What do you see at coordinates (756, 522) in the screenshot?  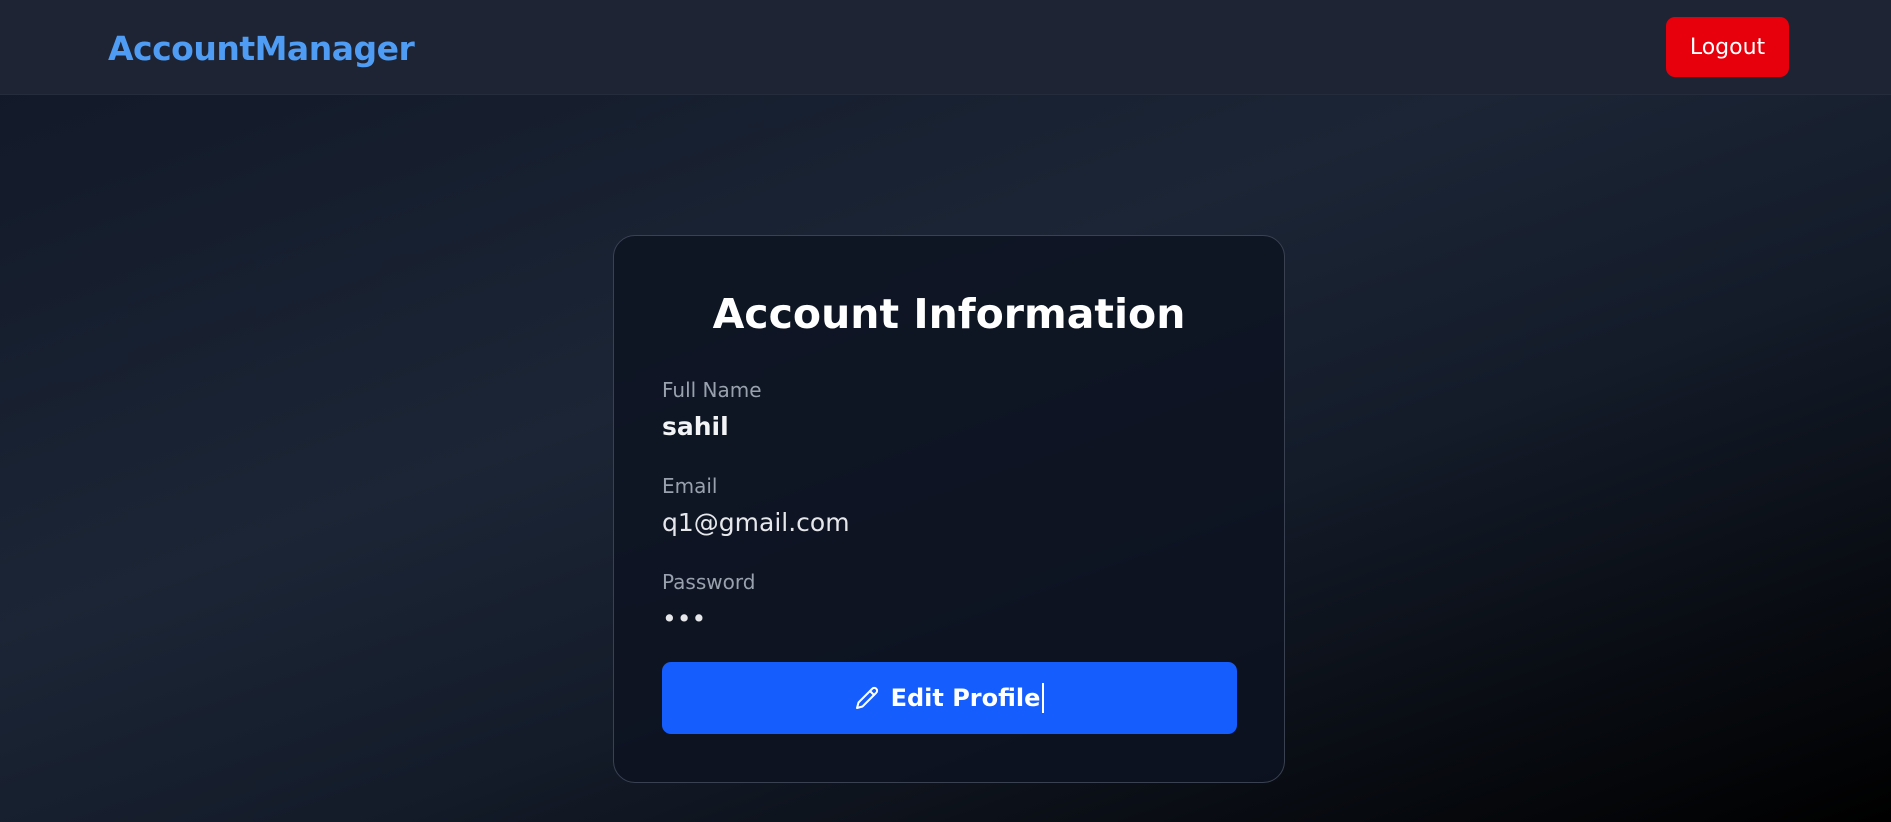 I see `email-value: q1@gmail.com` at bounding box center [756, 522].